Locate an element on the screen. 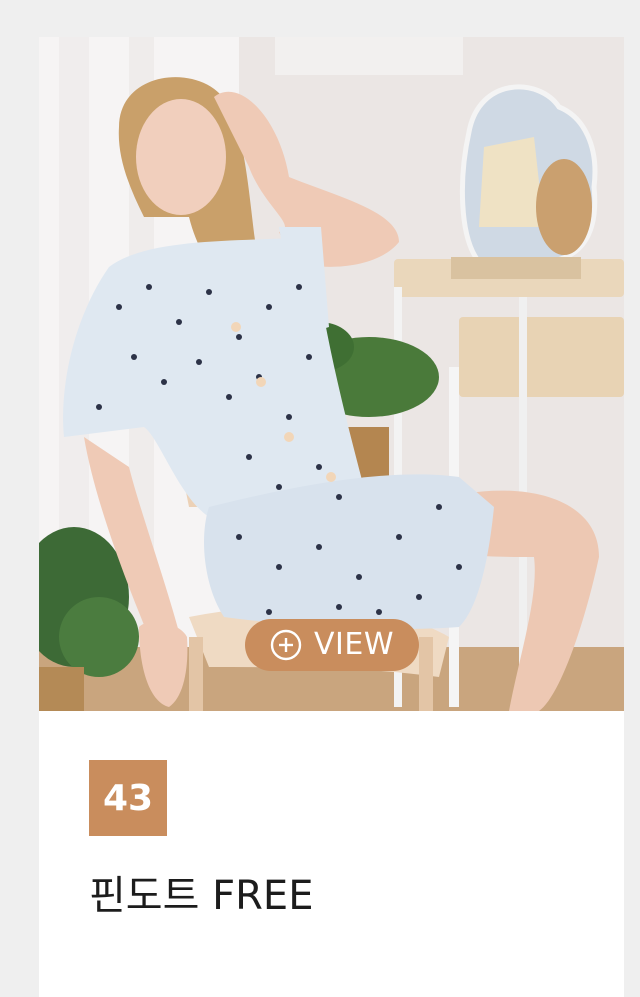 The image size is (640, 997). view-button-label: VIEW is located at coordinates (354, 644).